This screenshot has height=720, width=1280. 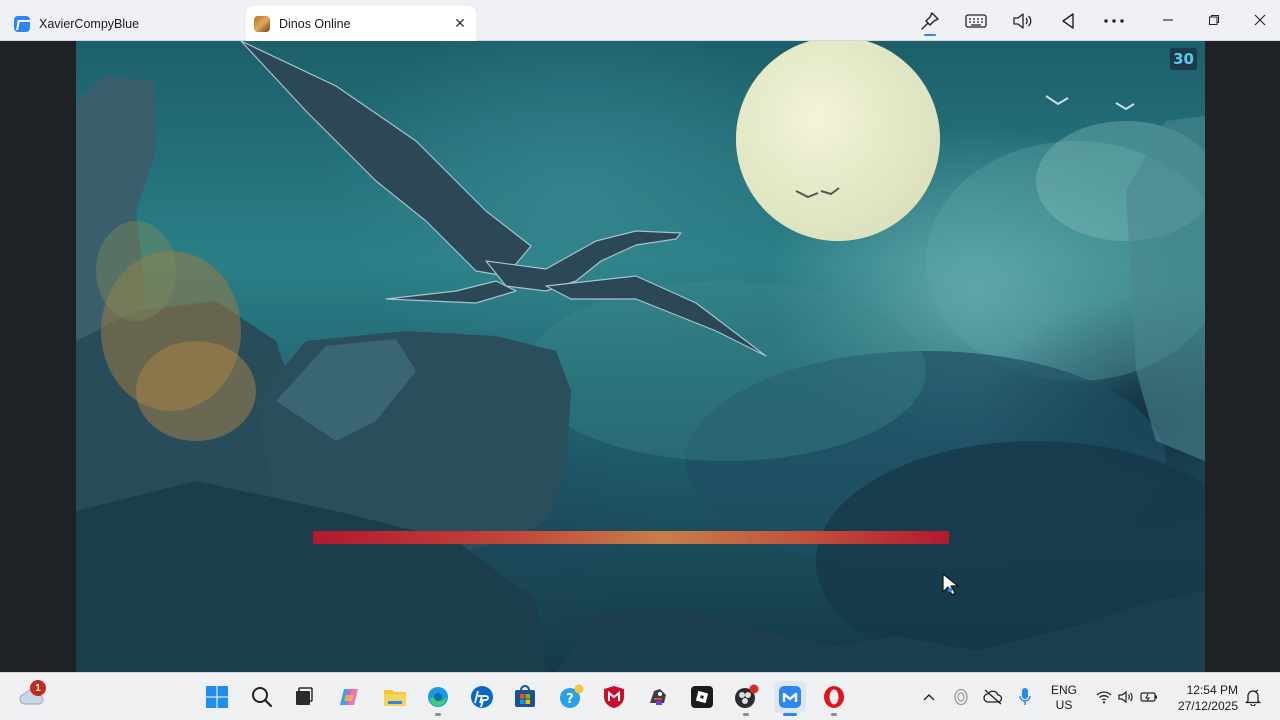 I want to click on tray-app-button, so click(x=961, y=697).